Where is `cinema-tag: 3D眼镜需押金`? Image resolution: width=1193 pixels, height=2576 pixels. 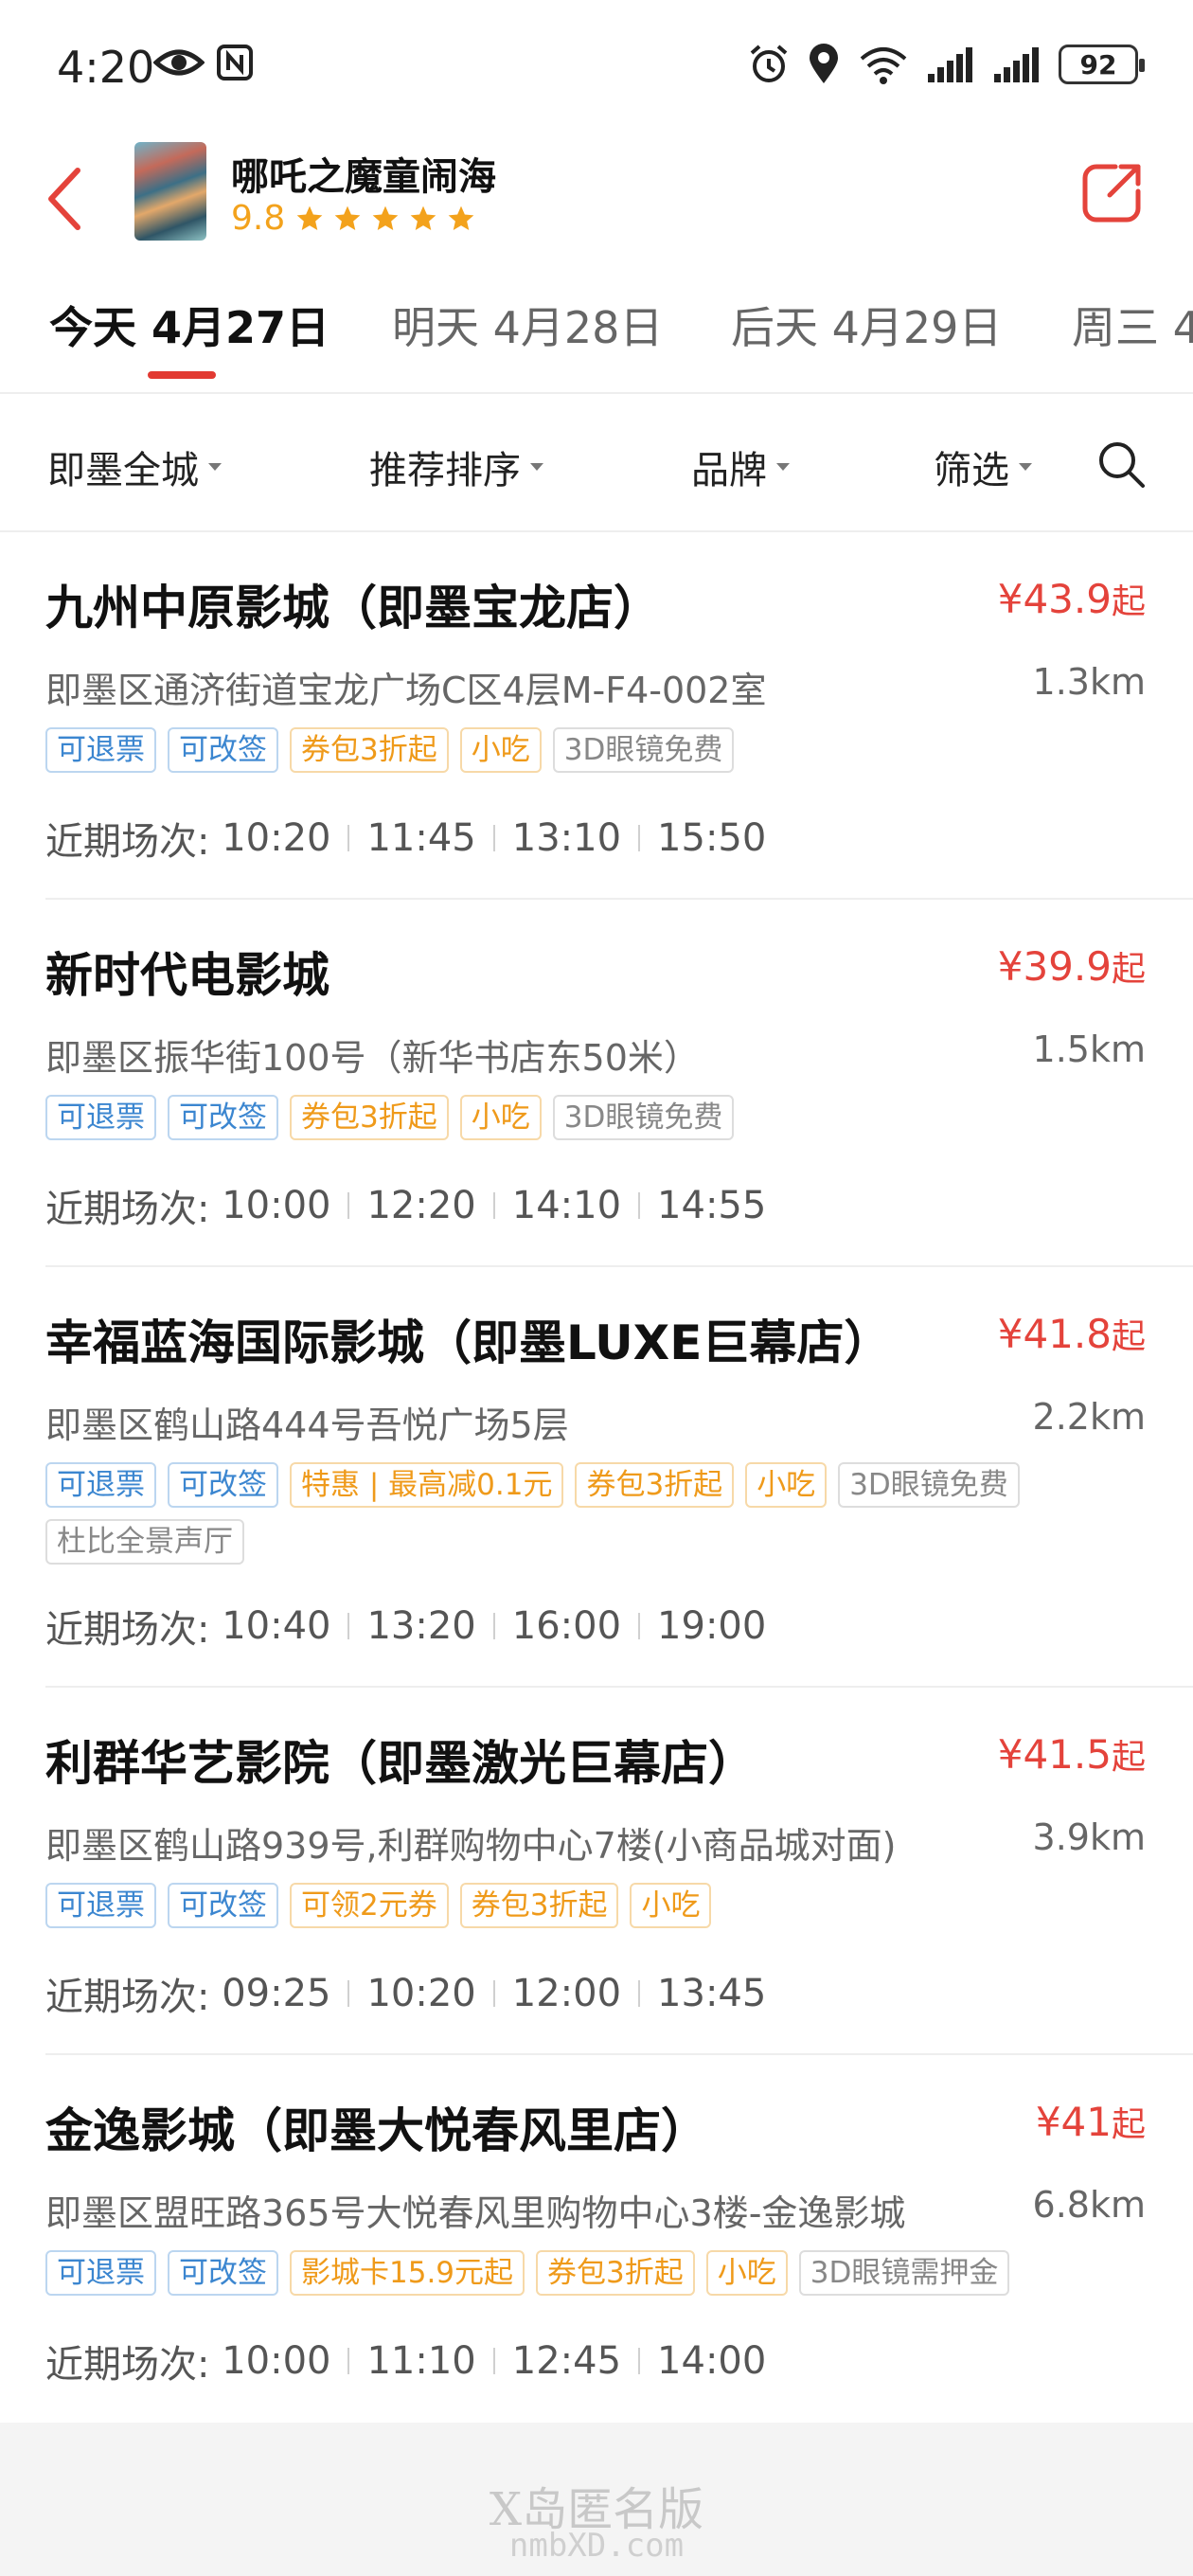
cinema-tag: 3D眼镜需押金 is located at coordinates (904, 2273).